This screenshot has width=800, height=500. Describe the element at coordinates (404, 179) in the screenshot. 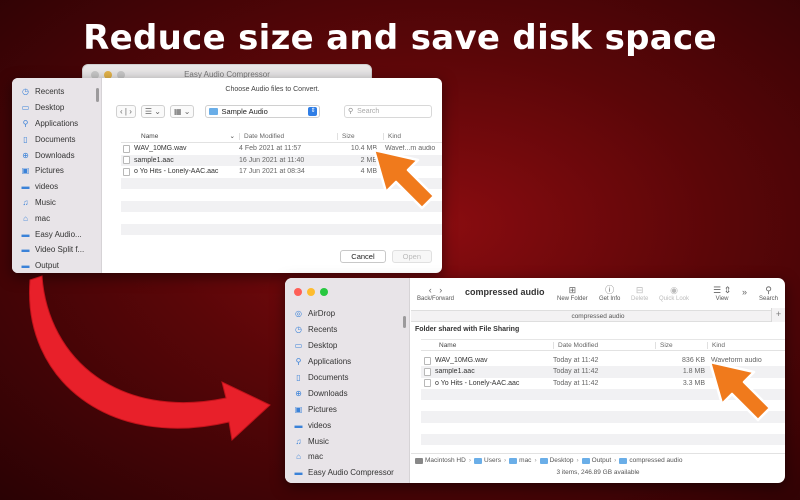

I see `orange-pointer-arrow-top` at that location.